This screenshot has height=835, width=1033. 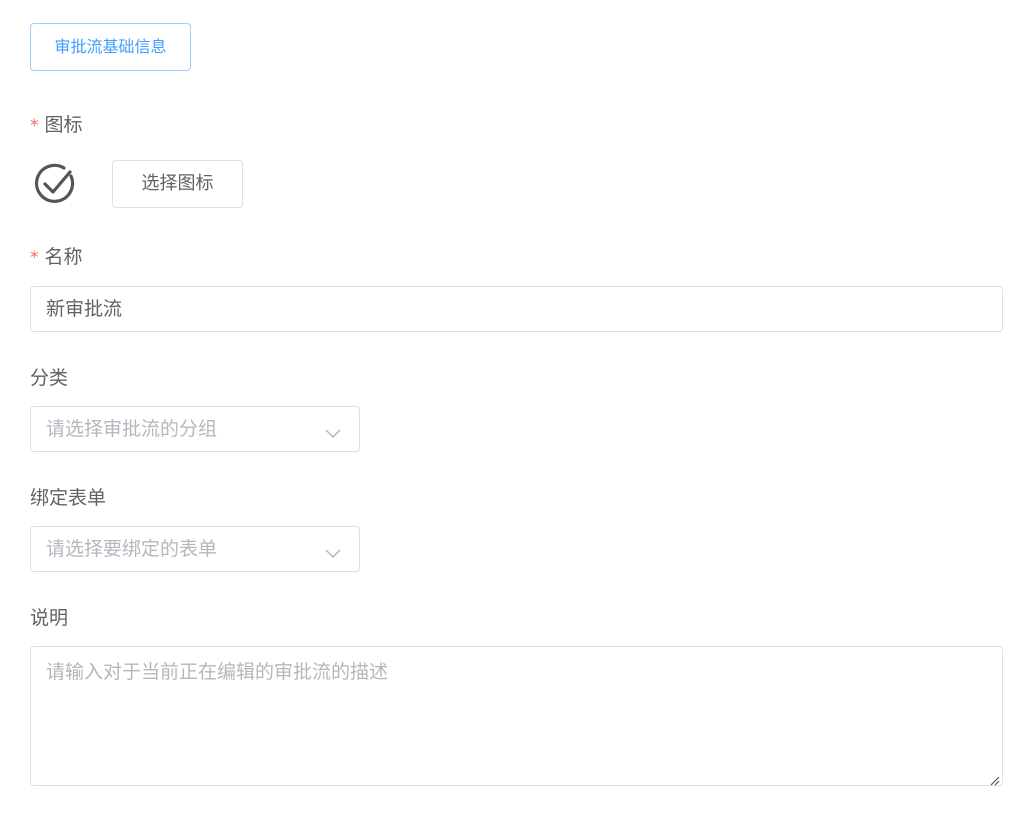 What do you see at coordinates (110, 47) in the screenshot?
I see `section-tab-basic-info: 审批流基础信息` at bounding box center [110, 47].